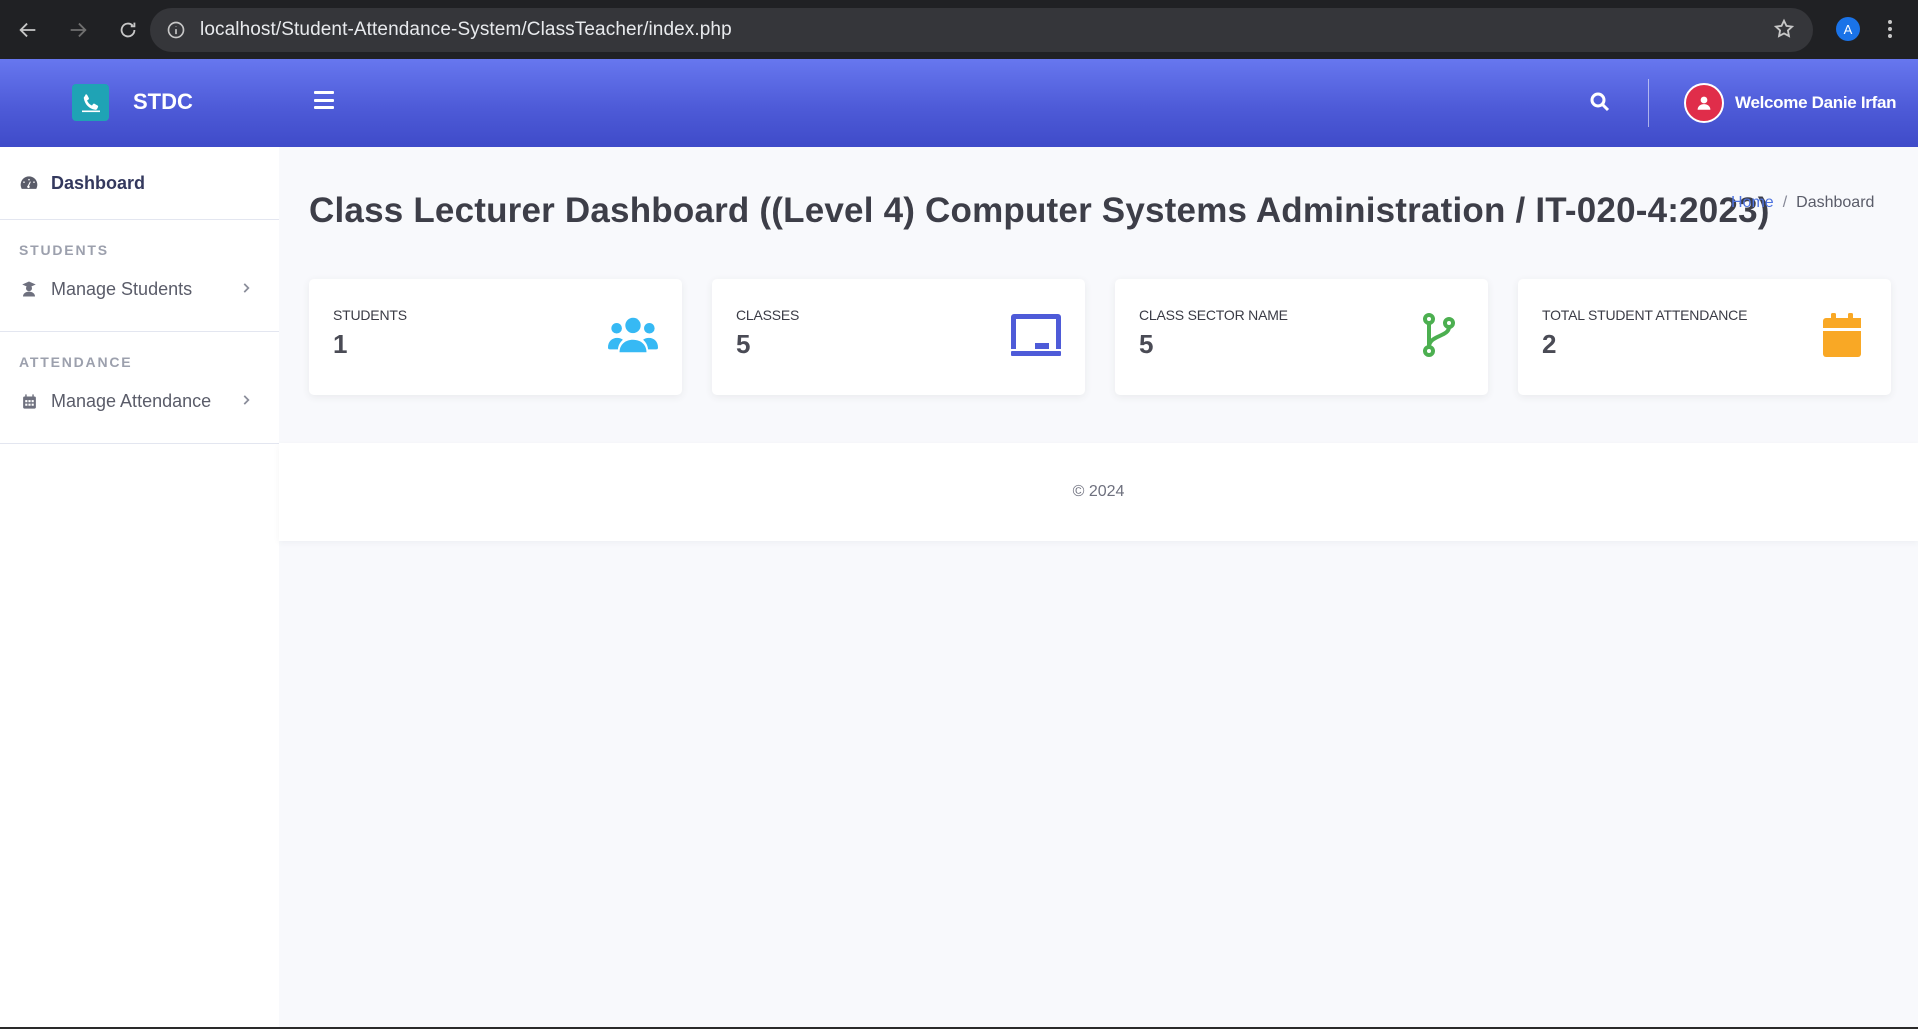  I want to click on sidebar-toggle-icon, so click(324, 100).